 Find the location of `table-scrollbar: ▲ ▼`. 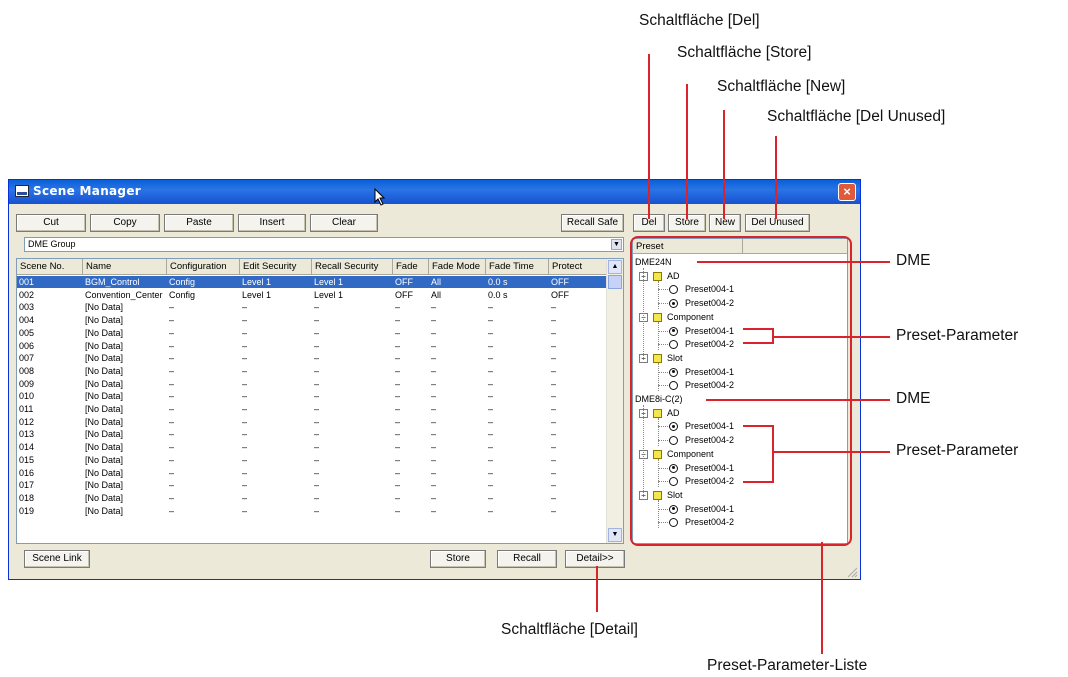

table-scrollbar: ▲ ▼ is located at coordinates (614, 401).